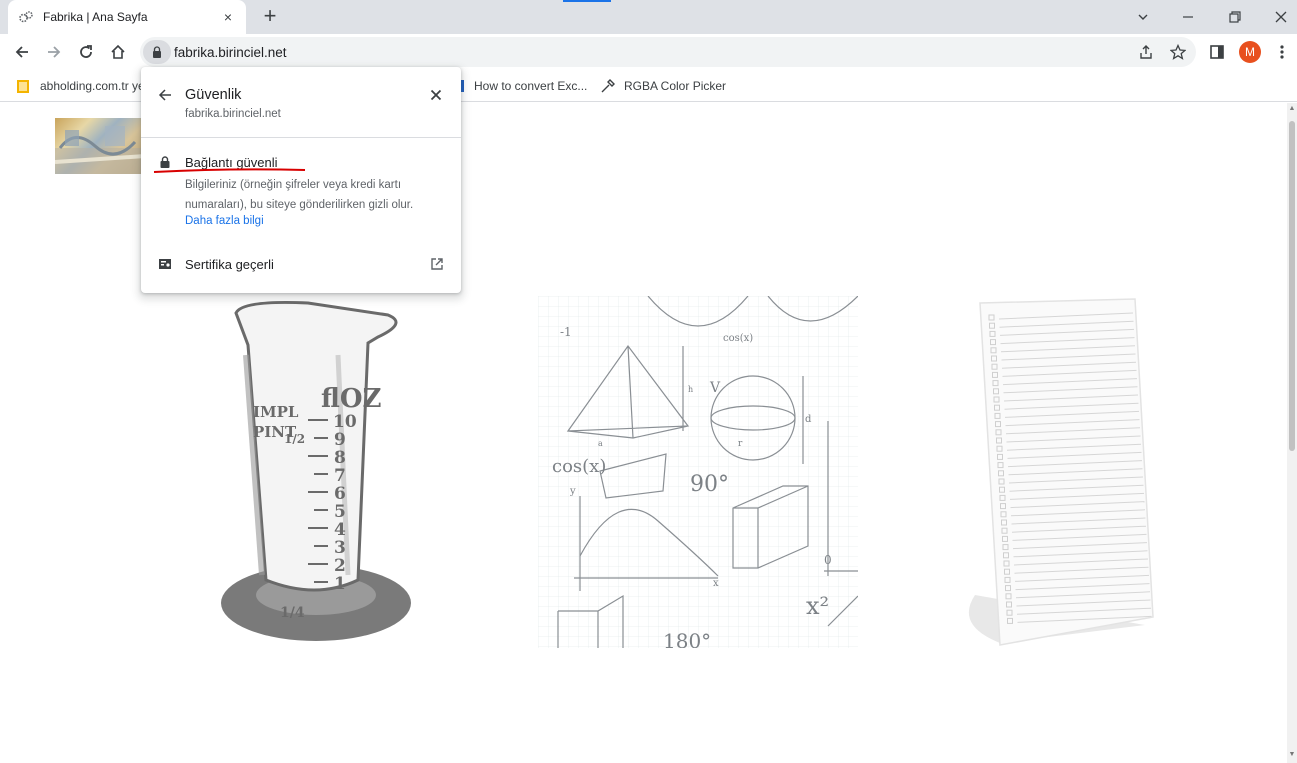 Image resolution: width=1297 pixels, height=763 pixels. I want to click on tab-fabrika: Fabrika | Ana Sayfa ×, so click(127, 17).